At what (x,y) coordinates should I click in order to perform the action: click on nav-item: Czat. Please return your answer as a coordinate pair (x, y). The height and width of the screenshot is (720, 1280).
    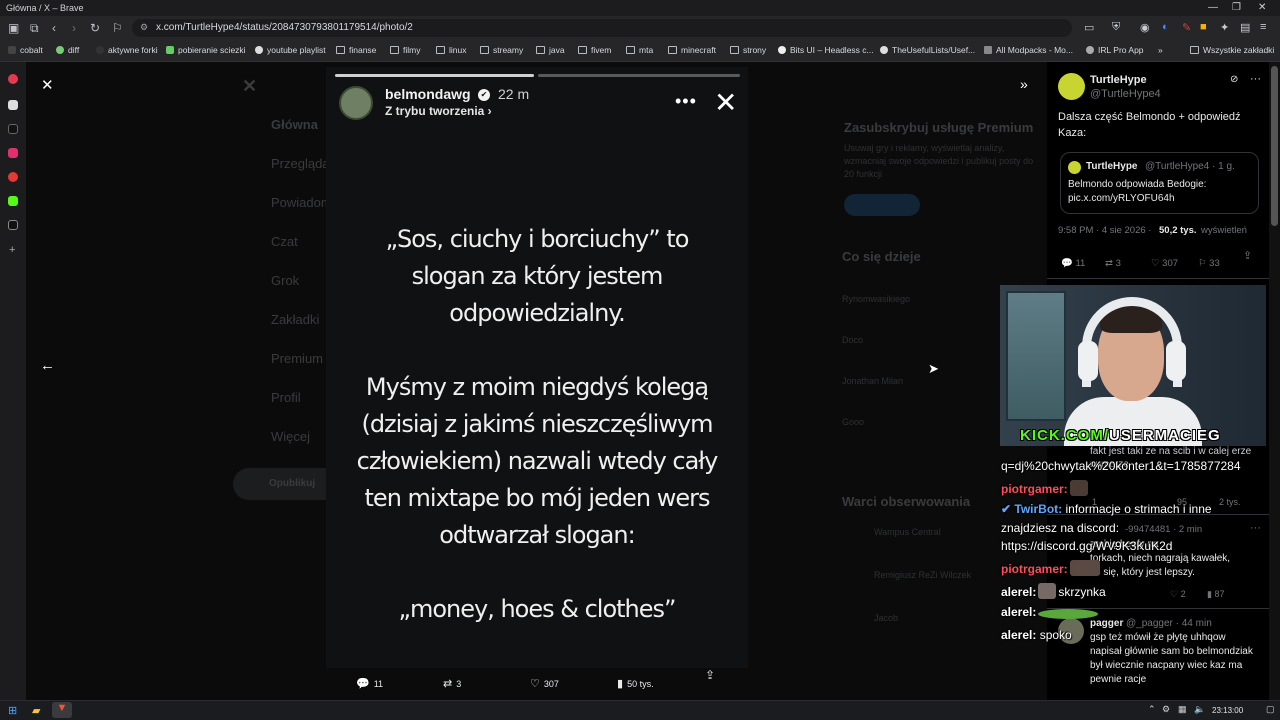
    Looking at the image, I should click on (284, 241).